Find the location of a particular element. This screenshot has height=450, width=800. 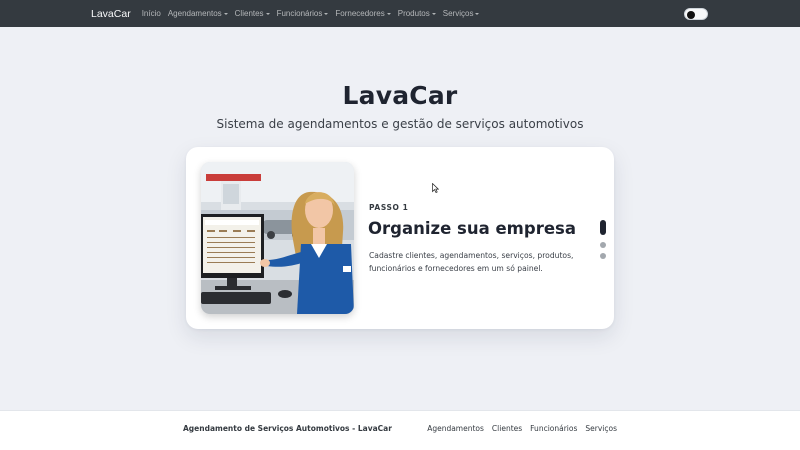

toggle-knob is located at coordinates (691, 14).